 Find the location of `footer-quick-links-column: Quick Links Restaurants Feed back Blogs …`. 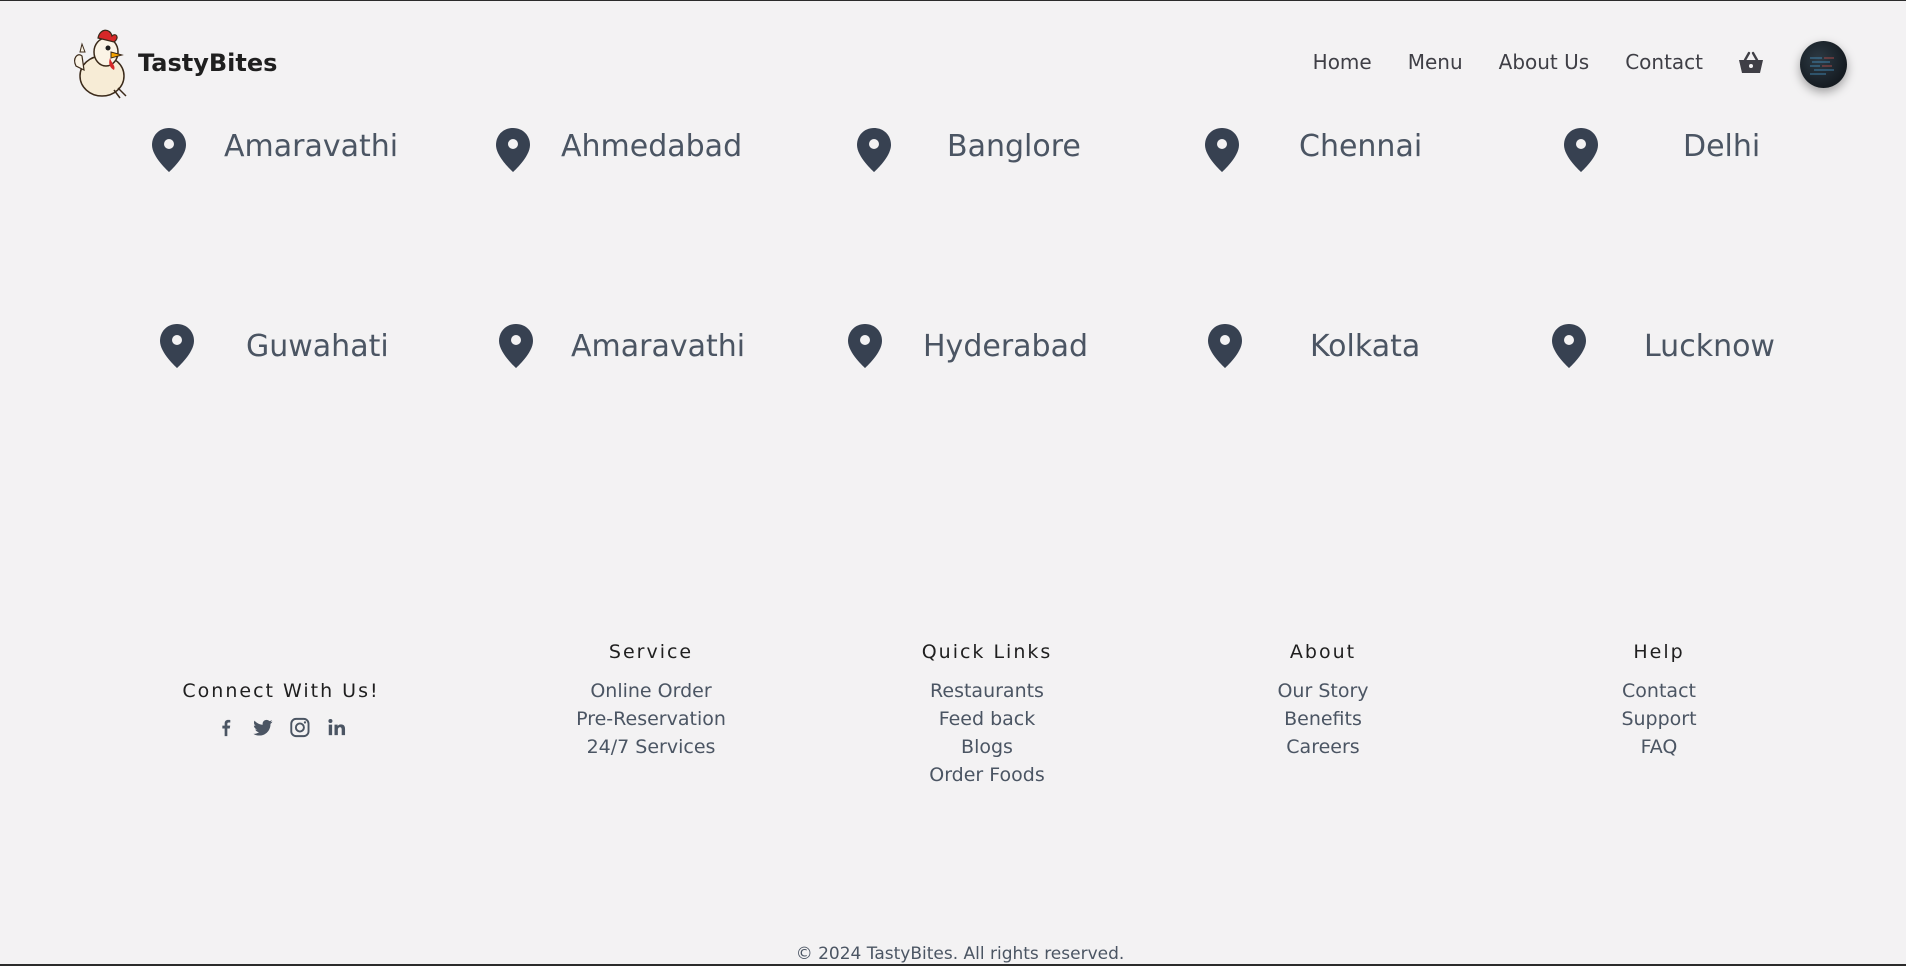

footer-quick-links-column: Quick Links Restaurants Feed back Blogs … is located at coordinates (987, 715).